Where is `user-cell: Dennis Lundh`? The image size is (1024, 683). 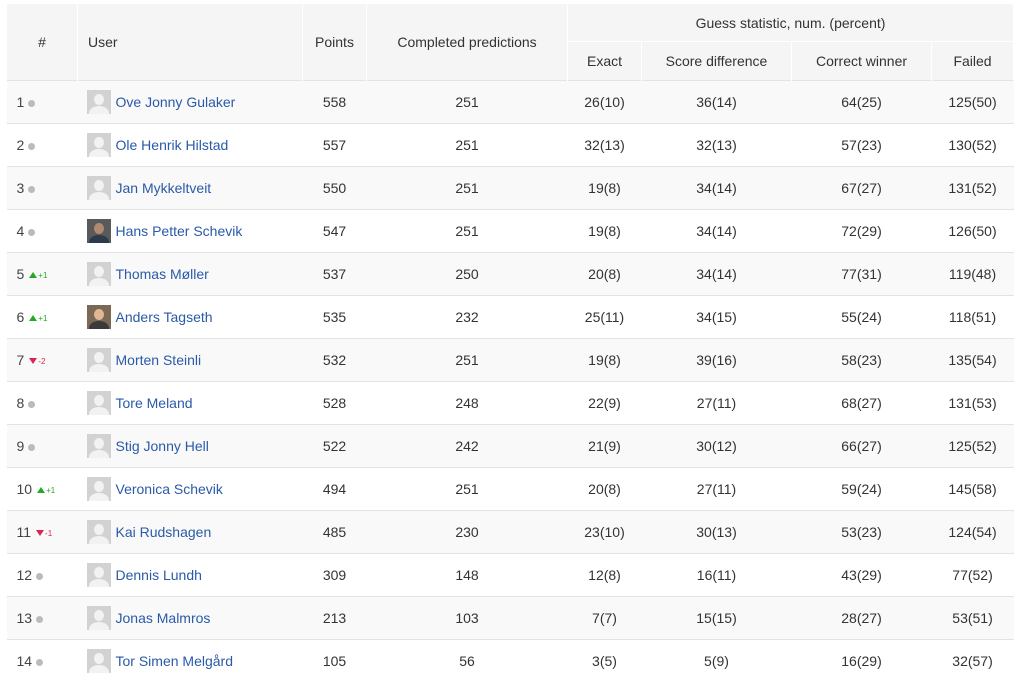 user-cell: Dennis Lundh is located at coordinates (190, 575).